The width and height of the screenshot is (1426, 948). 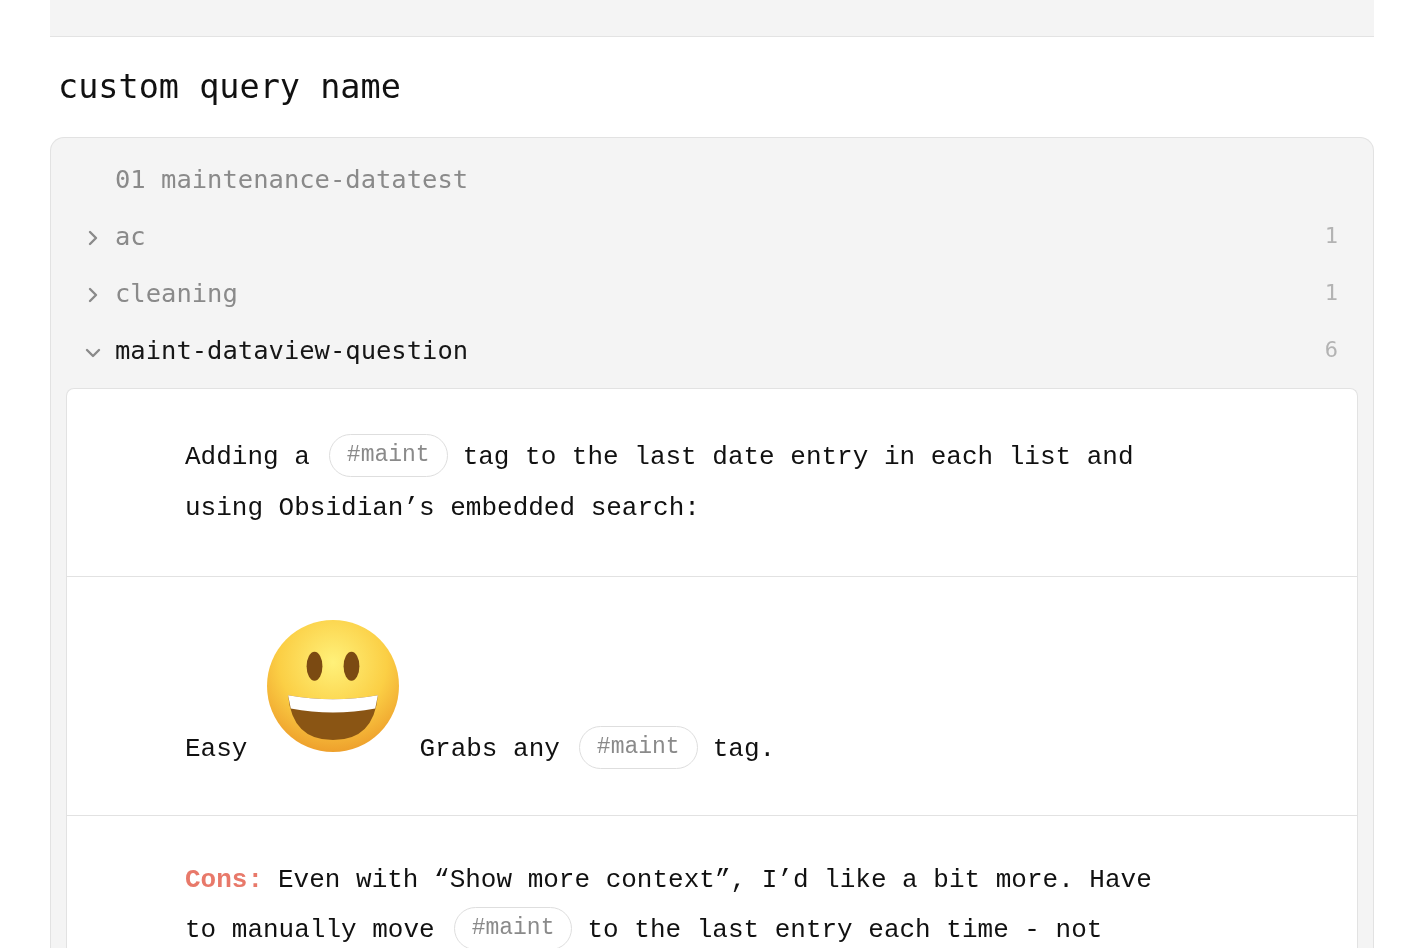 I want to click on match-text: to manually move, so click(x=310, y=930).